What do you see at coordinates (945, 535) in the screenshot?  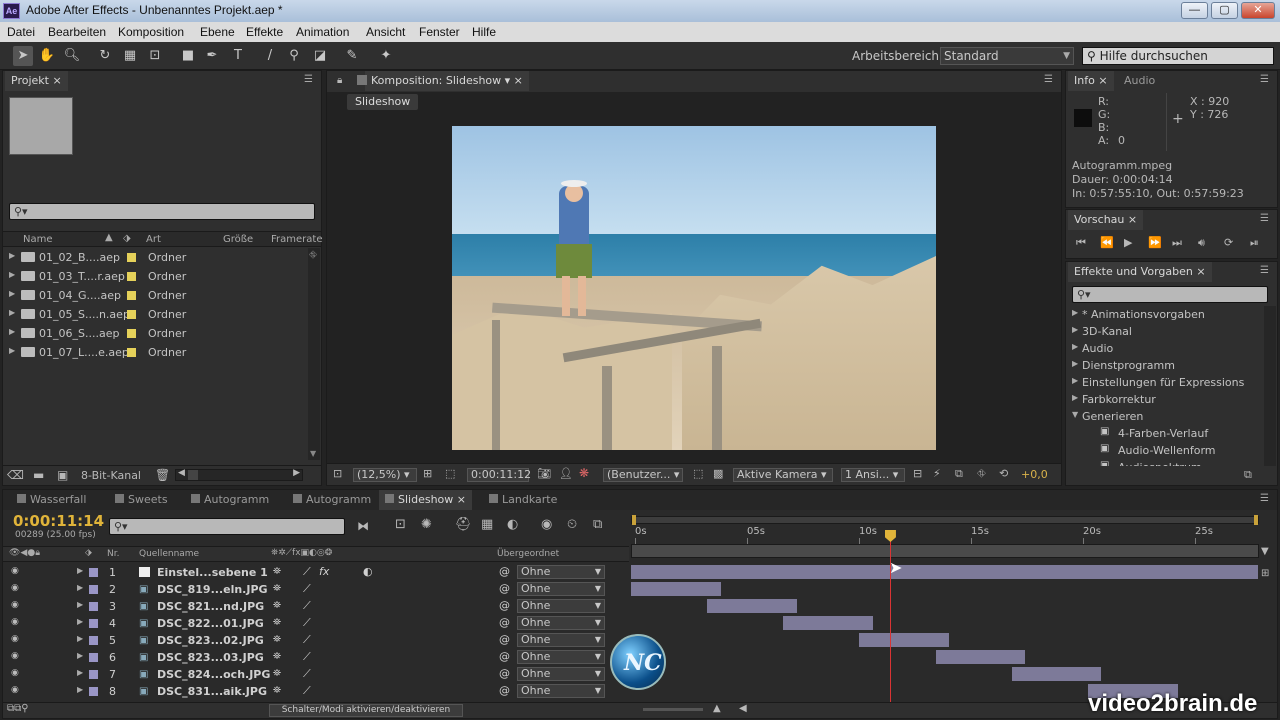 I see `time-ruler: 0s 05s 10s 15s 20s 25s` at bounding box center [945, 535].